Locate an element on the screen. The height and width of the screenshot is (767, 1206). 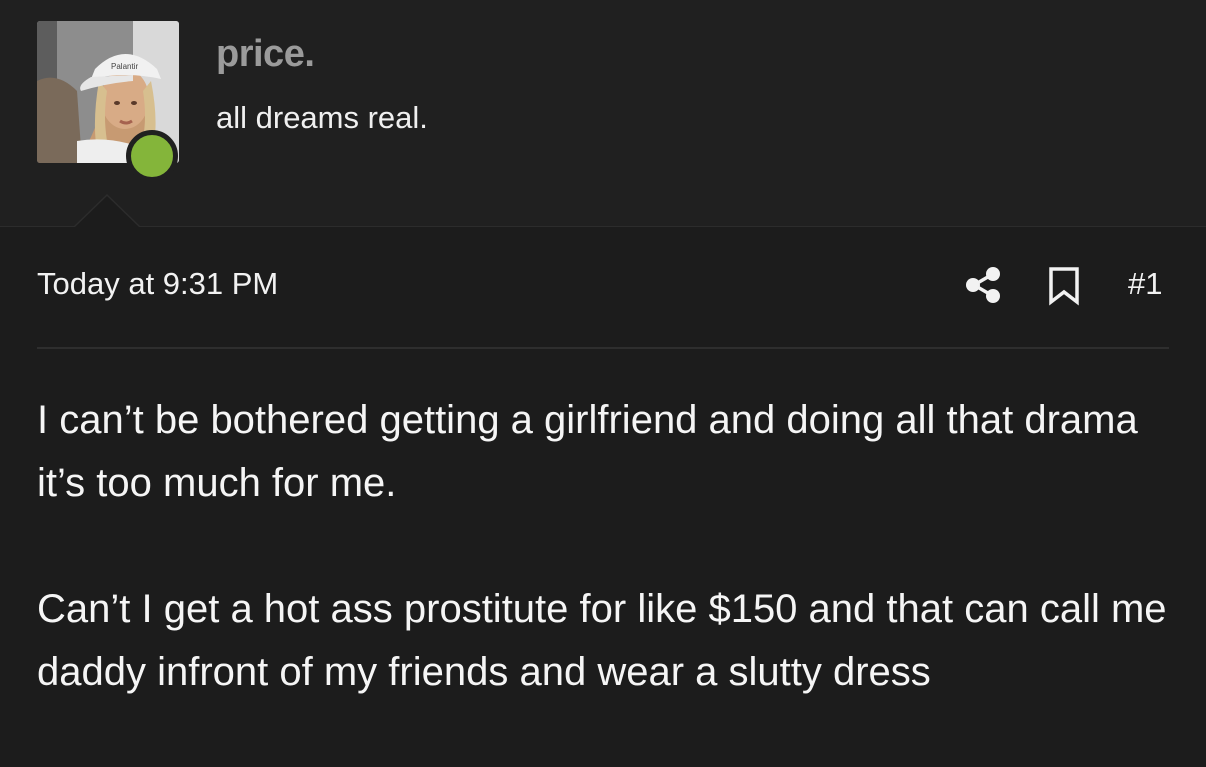
bookmark-icon is located at coordinates (1064, 286).